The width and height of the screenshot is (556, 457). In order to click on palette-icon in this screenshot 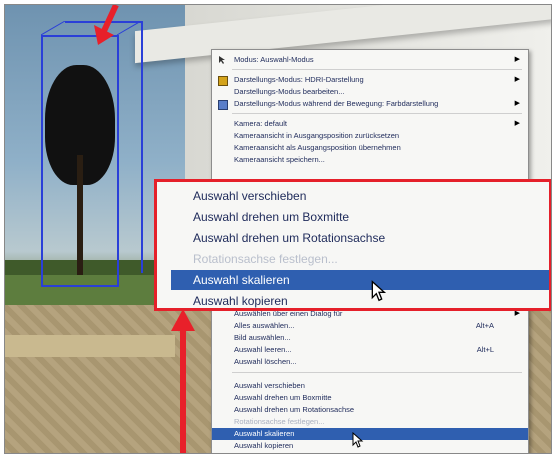, I will do `click(223, 105)`.